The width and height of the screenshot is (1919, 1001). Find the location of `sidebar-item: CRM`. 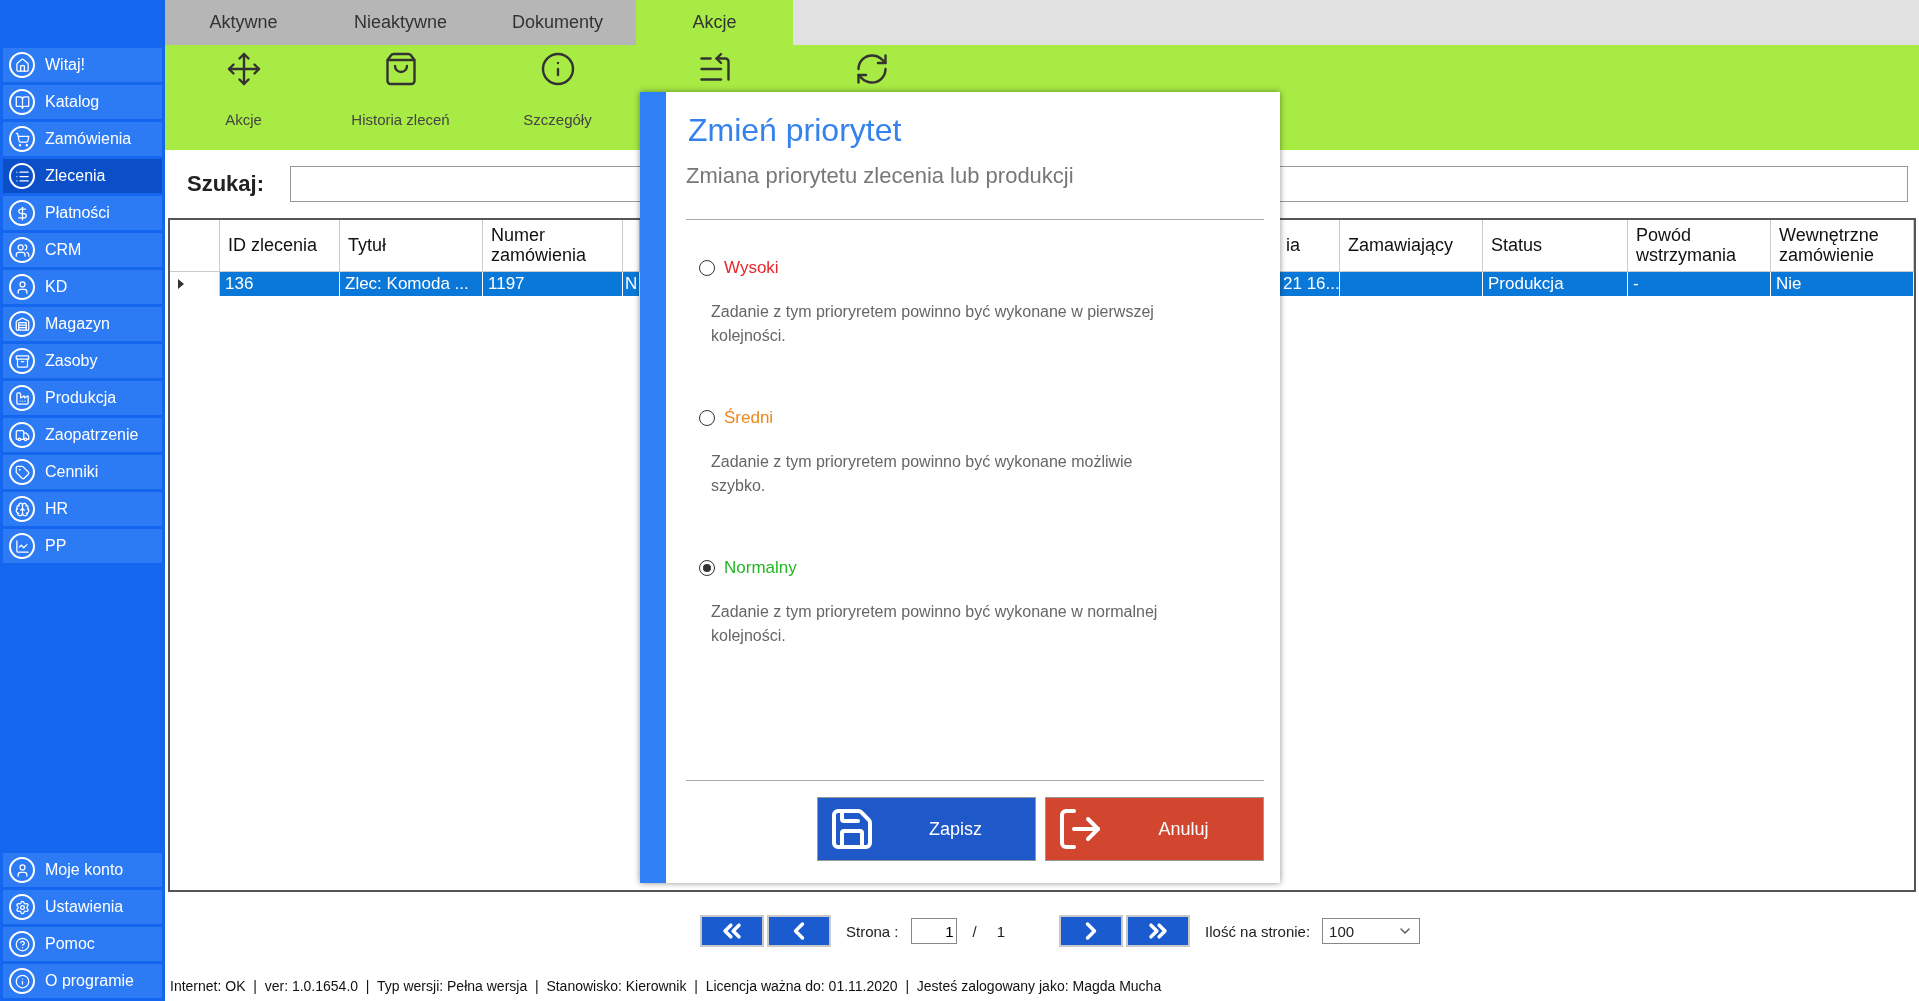

sidebar-item: CRM is located at coordinates (82, 250).